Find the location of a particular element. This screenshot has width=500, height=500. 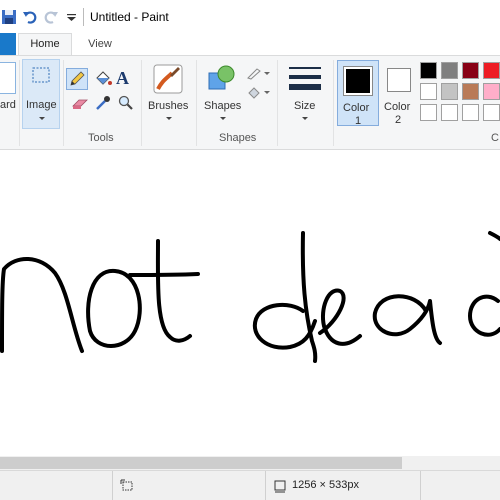

horizontal-scrollbar is located at coordinates (250, 463).